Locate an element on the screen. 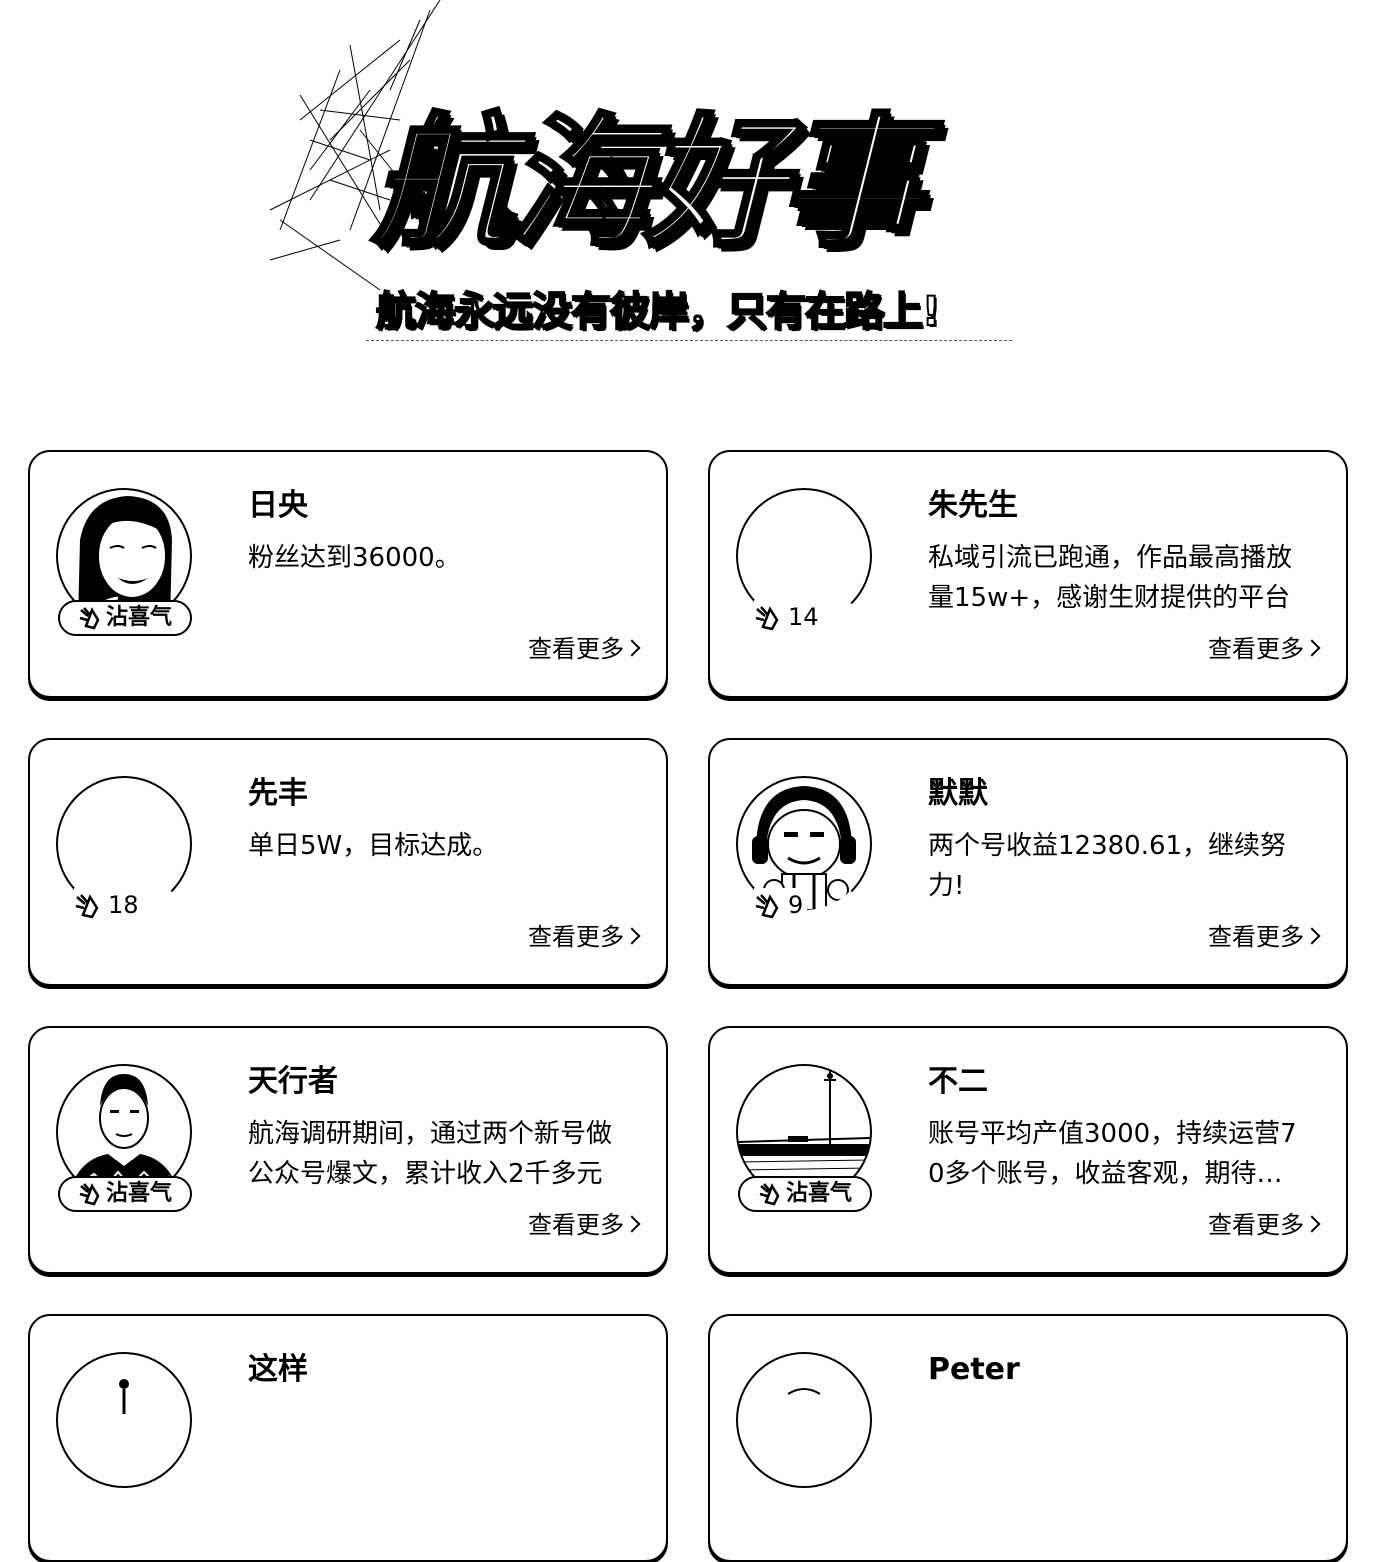 The height and width of the screenshot is (1562, 1374). card-description: 私域引流已跑通，作品最高播放量15w+，感谢生财提供的平台 is located at coordinates (1110, 578).